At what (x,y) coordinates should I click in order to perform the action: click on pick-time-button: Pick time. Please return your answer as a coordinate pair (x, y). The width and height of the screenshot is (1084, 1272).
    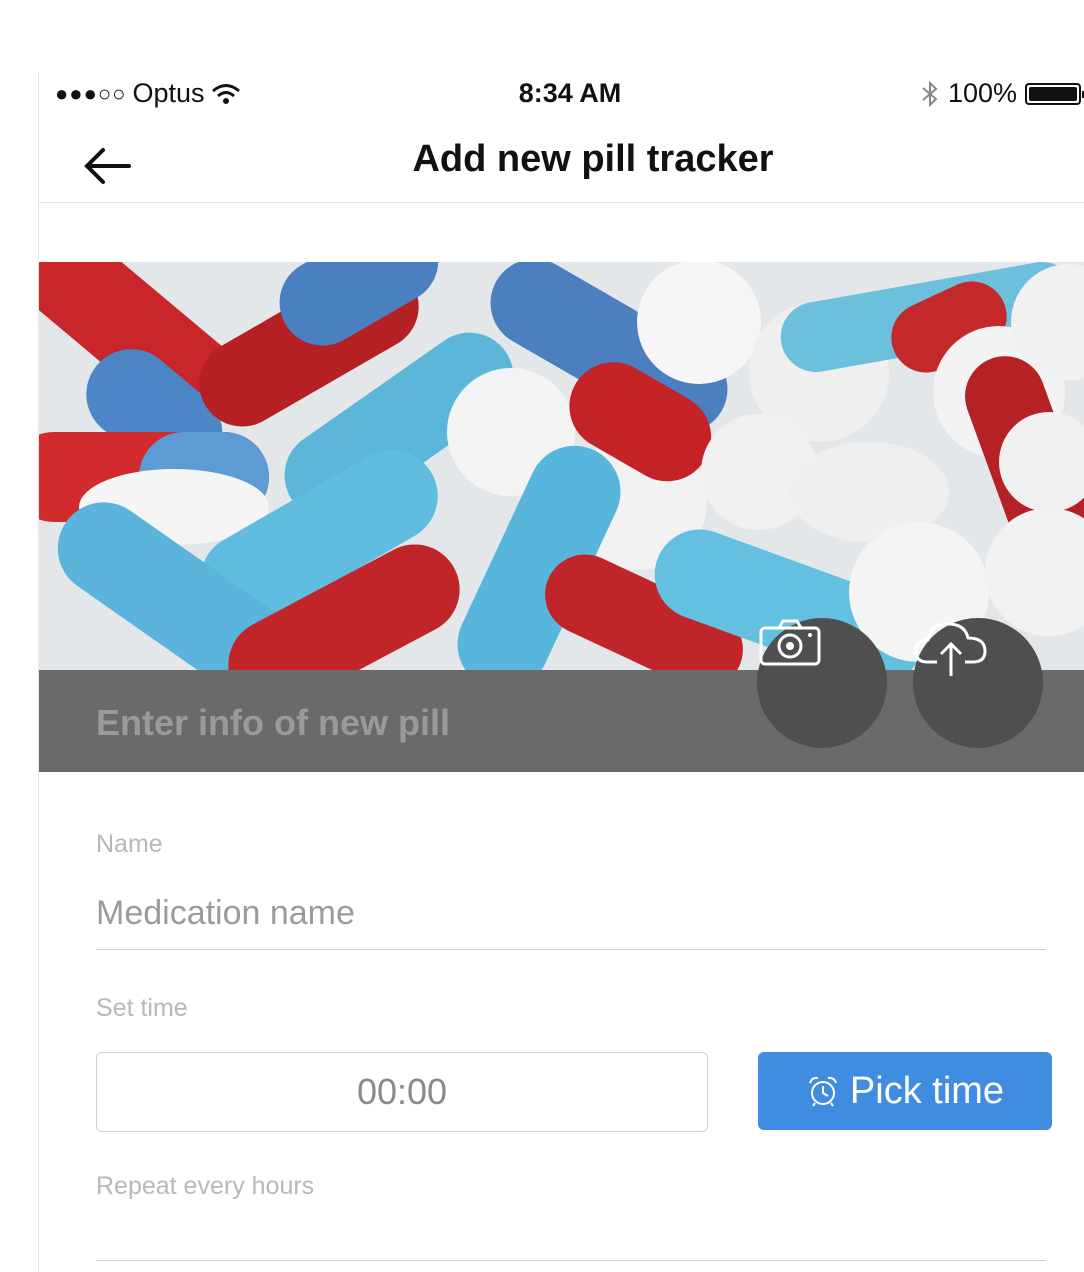
    Looking at the image, I should click on (905, 1091).